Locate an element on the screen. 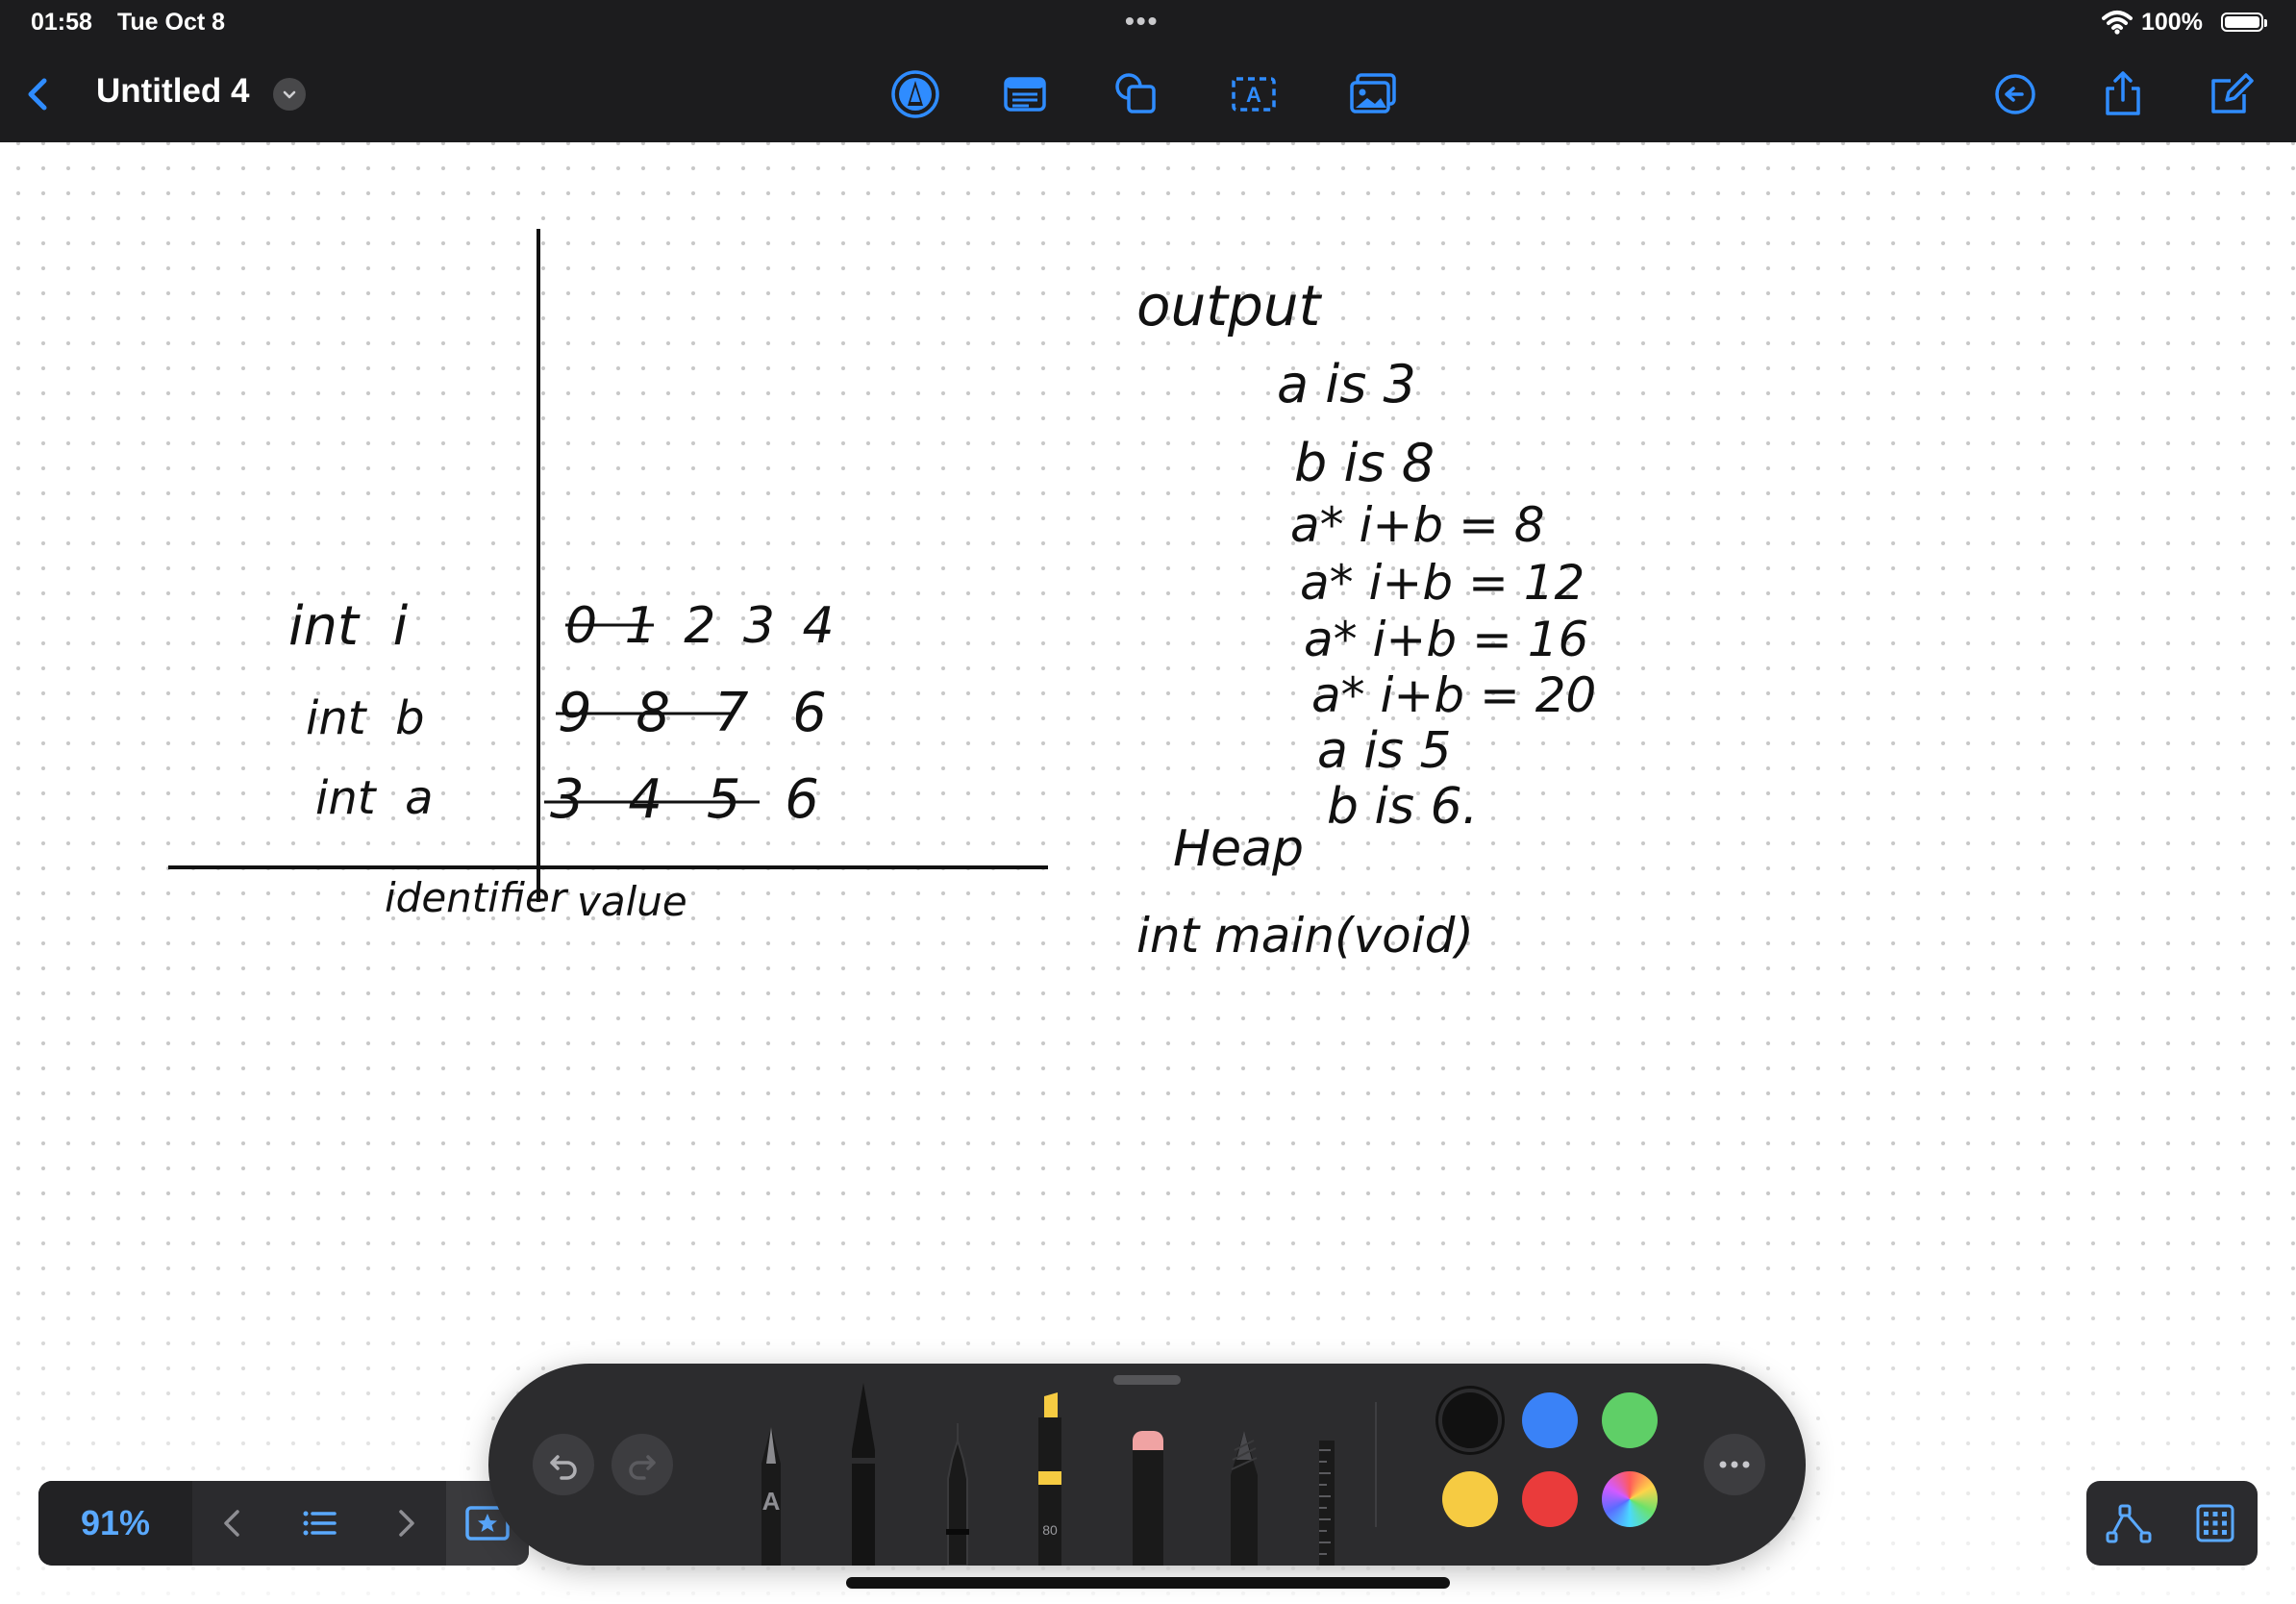  multitasking-dots-icon: ••• is located at coordinates (1142, 21).